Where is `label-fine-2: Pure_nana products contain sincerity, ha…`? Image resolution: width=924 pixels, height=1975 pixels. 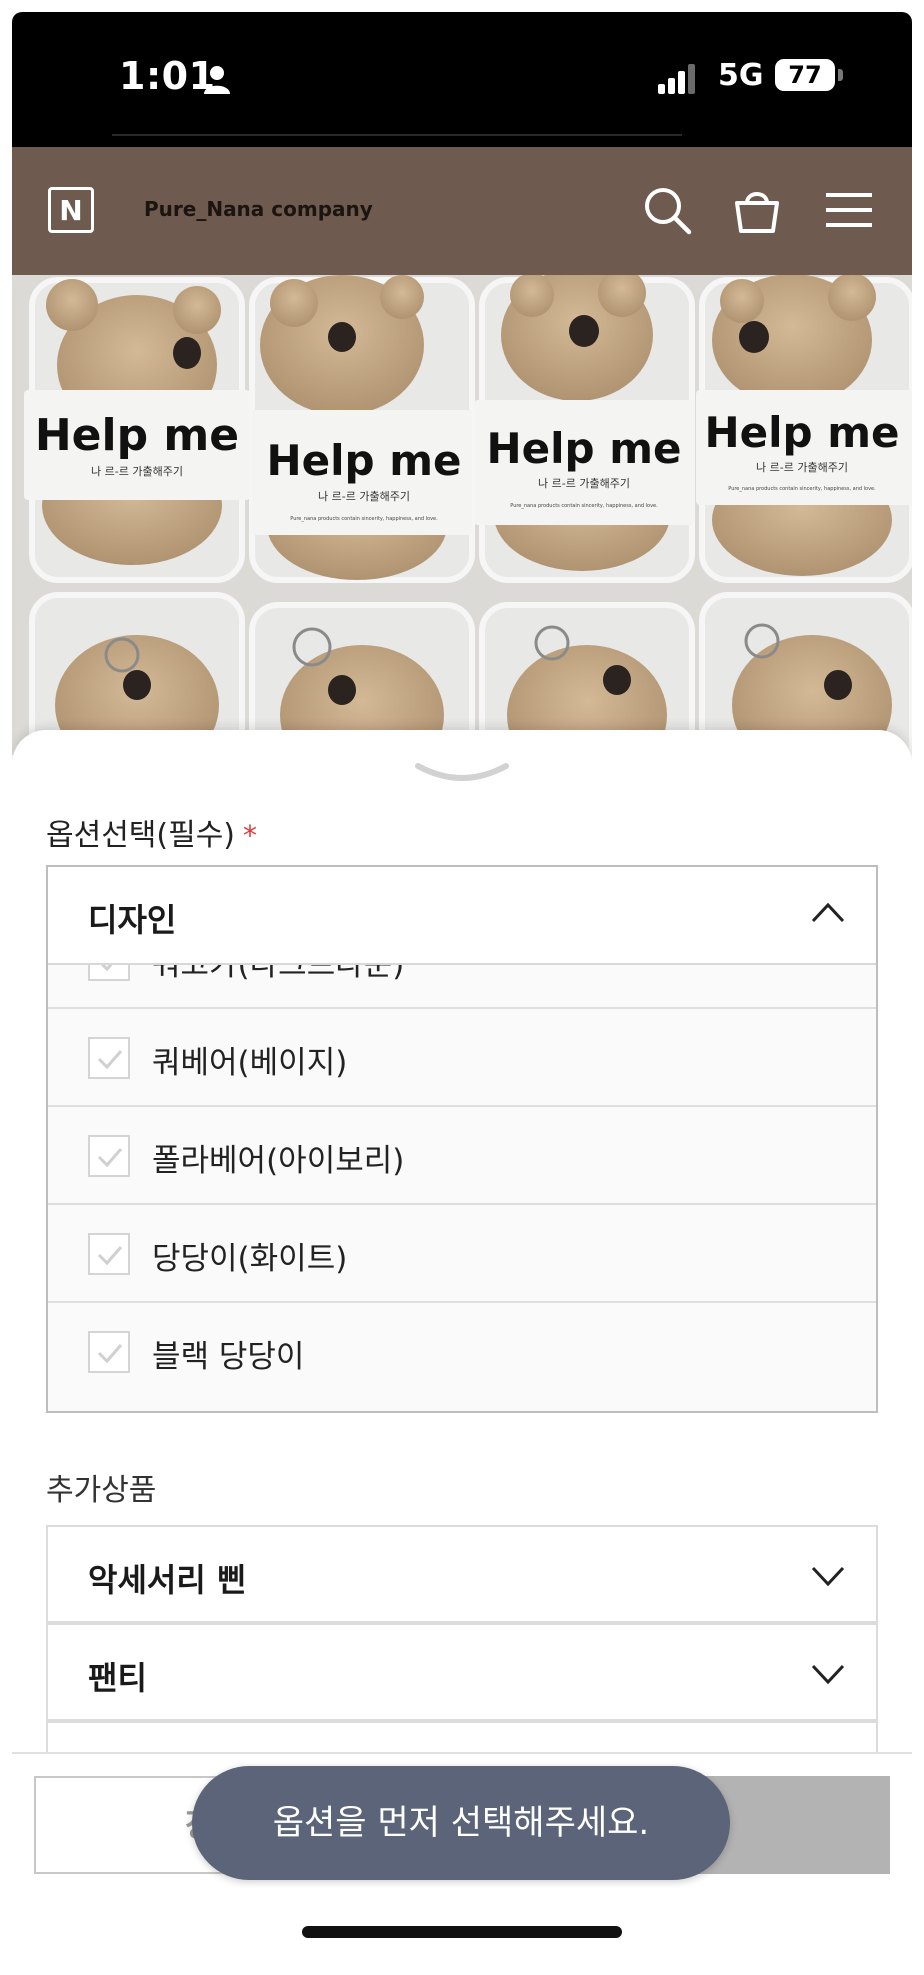 label-fine-2: Pure_nana products contain sincerity, ha… is located at coordinates (364, 519).